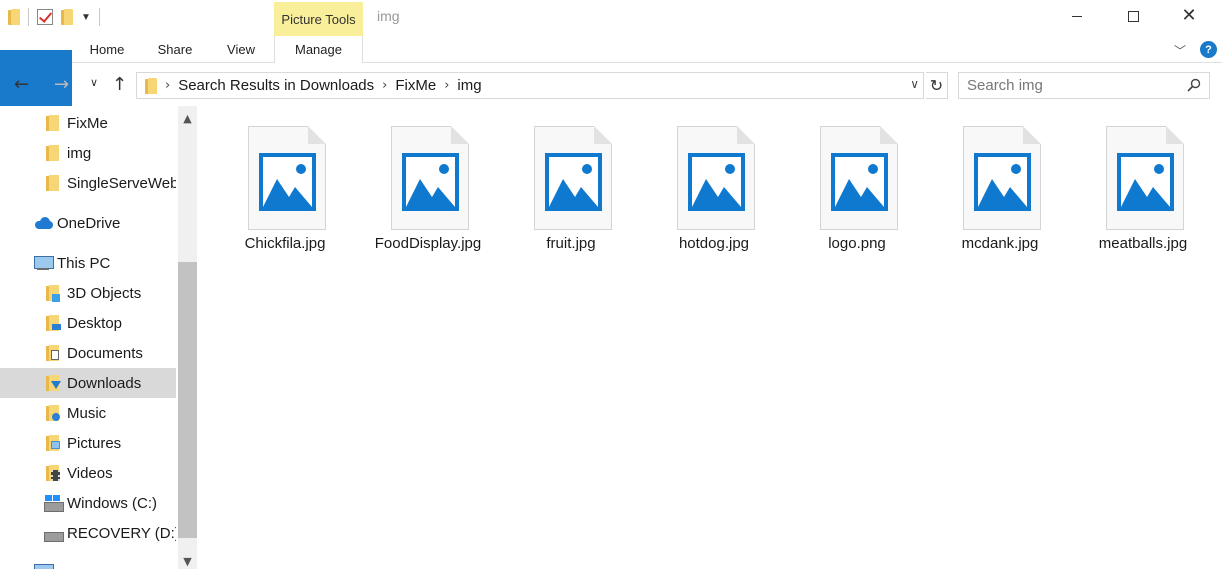 The image size is (1222, 569). Describe the element at coordinates (94, 443) in the screenshot. I see `sidebar-item-label: Pictures` at that location.